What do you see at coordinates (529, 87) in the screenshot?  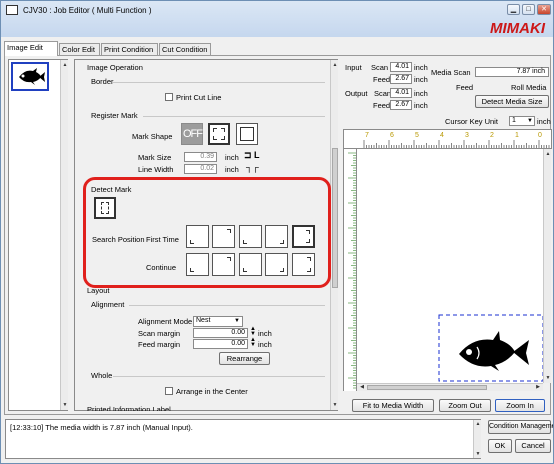 I see `media-feed-value: Roll Media` at bounding box center [529, 87].